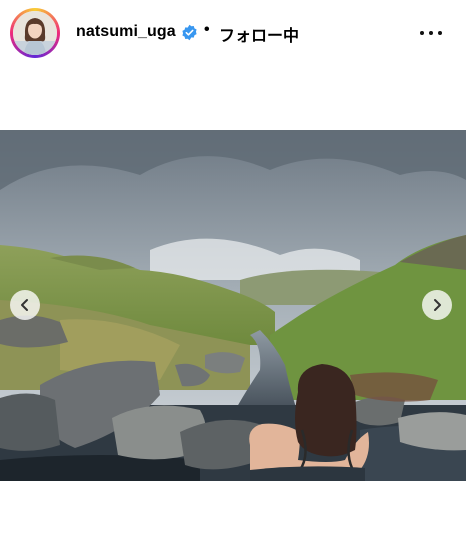 This screenshot has height=537, width=466. I want to click on next-photo-button, so click(437, 305).